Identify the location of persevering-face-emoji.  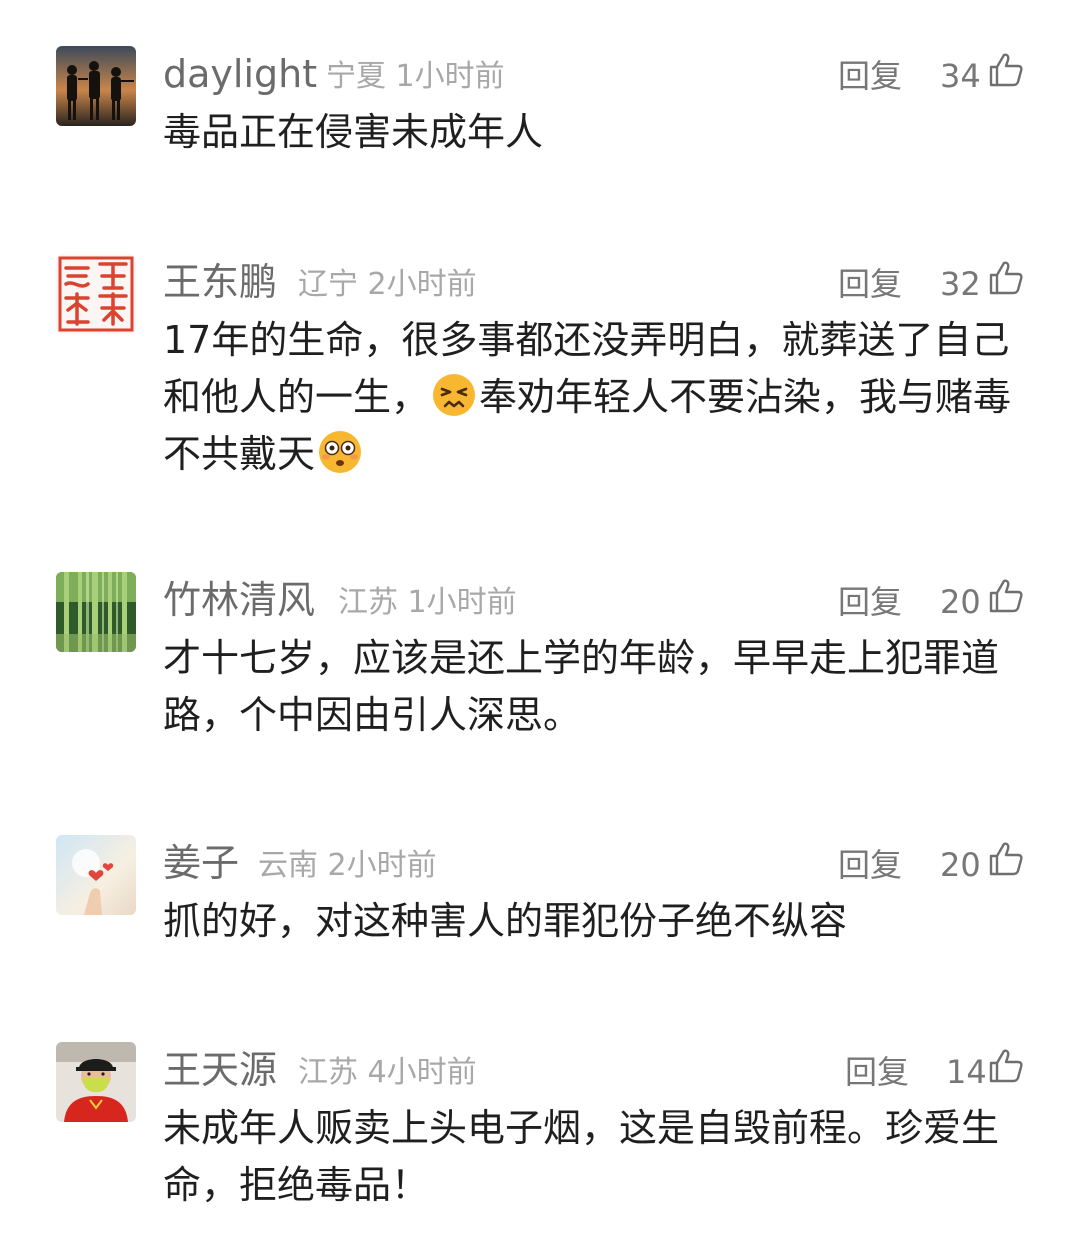
(454, 395).